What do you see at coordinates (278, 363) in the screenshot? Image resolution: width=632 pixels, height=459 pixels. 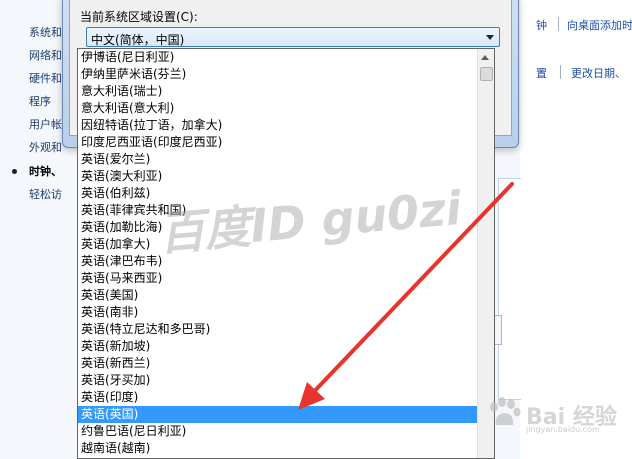 I see `dropdown-option: 英语(新西兰)` at bounding box center [278, 363].